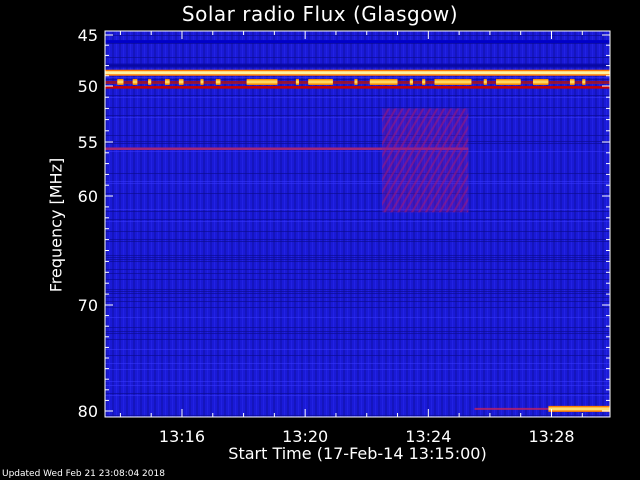  Describe the element at coordinates (357, 453) in the screenshot. I see `x-axis-label: Start Time (17-Feb-14 13:15:00)` at that location.